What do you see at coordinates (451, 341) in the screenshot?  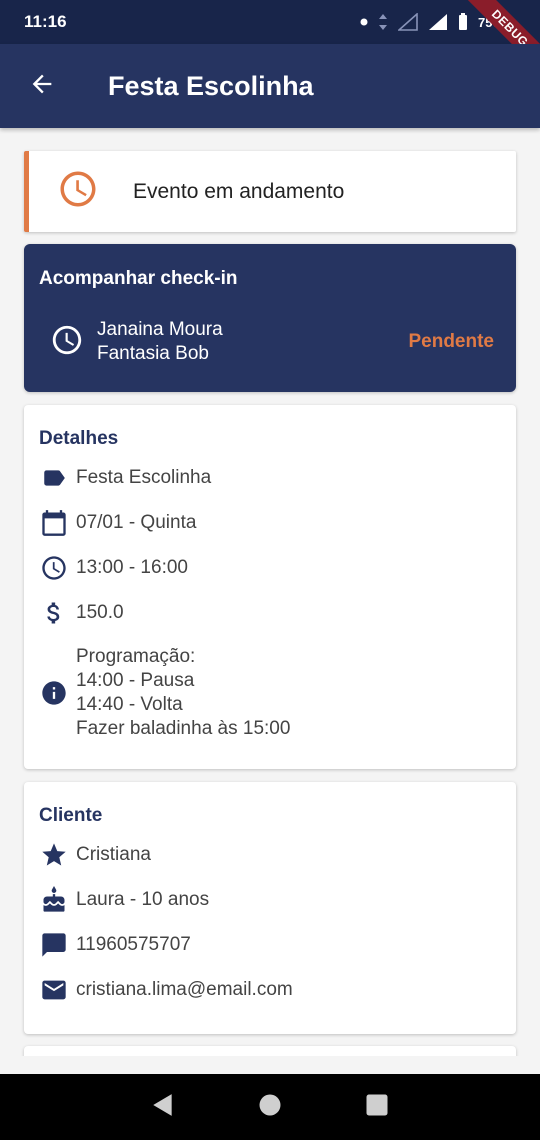 I see `checkin-status-badge: Pendente` at bounding box center [451, 341].